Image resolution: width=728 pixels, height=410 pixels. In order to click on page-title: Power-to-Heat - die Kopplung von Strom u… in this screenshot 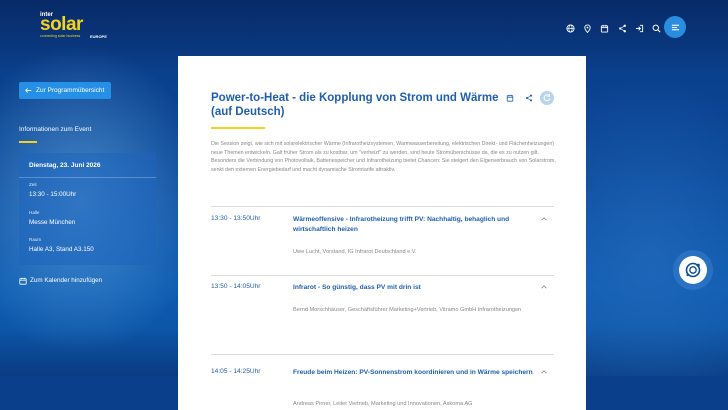, I will do `click(355, 105)`.